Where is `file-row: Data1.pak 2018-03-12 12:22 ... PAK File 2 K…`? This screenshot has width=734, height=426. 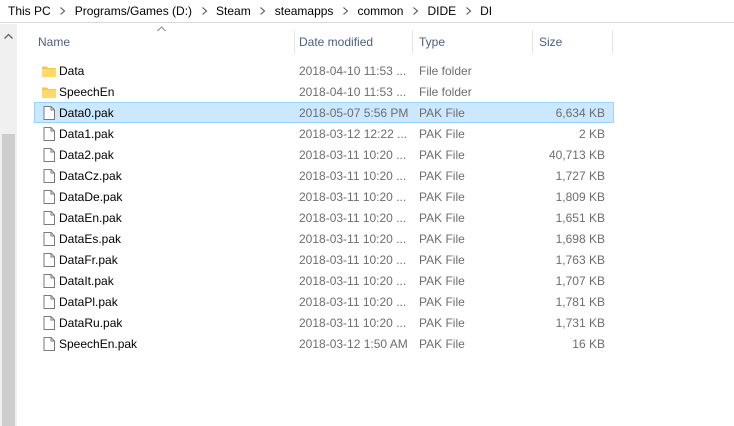
file-row: Data1.pak 2018-03-12 12:22 ... PAK File 2 K… is located at coordinates (324, 133).